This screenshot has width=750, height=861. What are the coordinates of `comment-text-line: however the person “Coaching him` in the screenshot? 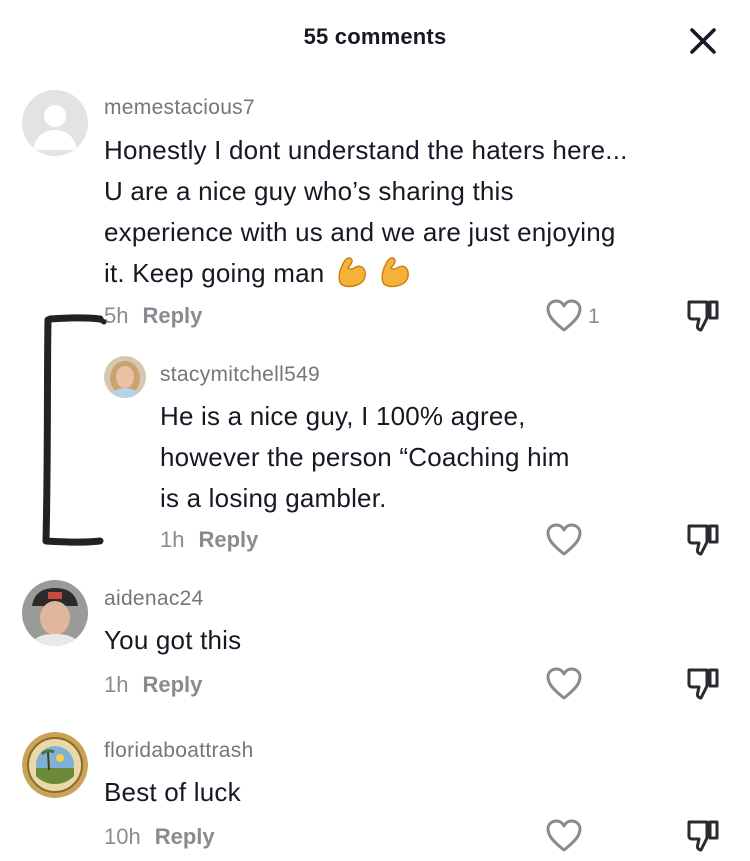 It's located at (365, 457).